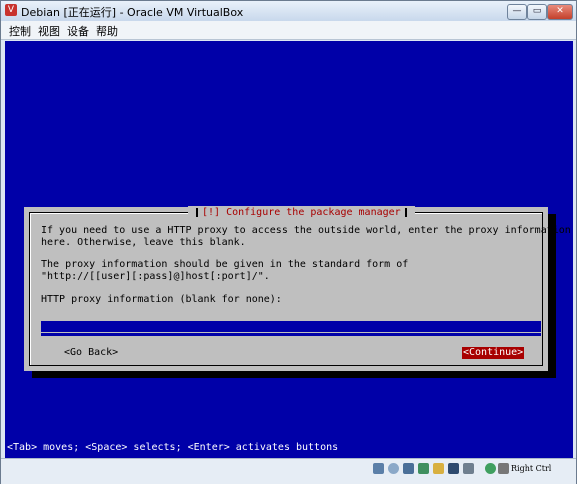 This screenshot has height=484, width=577. What do you see at coordinates (288, 30) in the screenshot?
I see `menu-bar: 控制 视图 设备 帮助` at bounding box center [288, 30].